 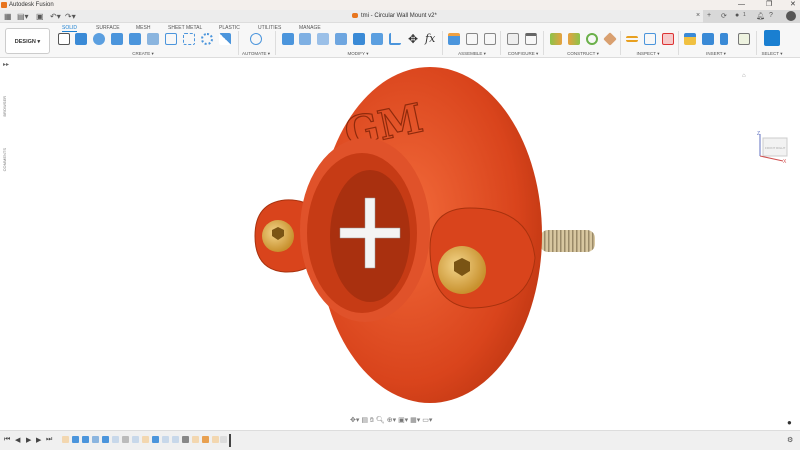 What do you see at coordinates (7, 440) in the screenshot?
I see `go-to-start-button: ⏮` at bounding box center [7, 440].